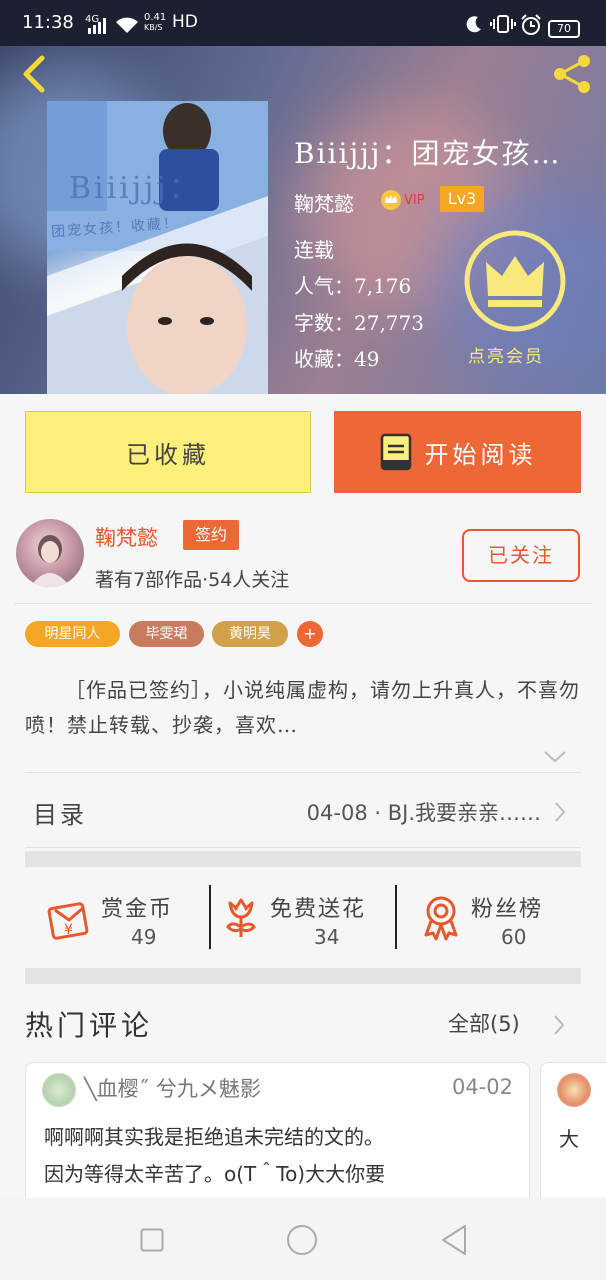  What do you see at coordinates (482, 1087) in the screenshot?
I see `comment-date: 04-02` at bounding box center [482, 1087].